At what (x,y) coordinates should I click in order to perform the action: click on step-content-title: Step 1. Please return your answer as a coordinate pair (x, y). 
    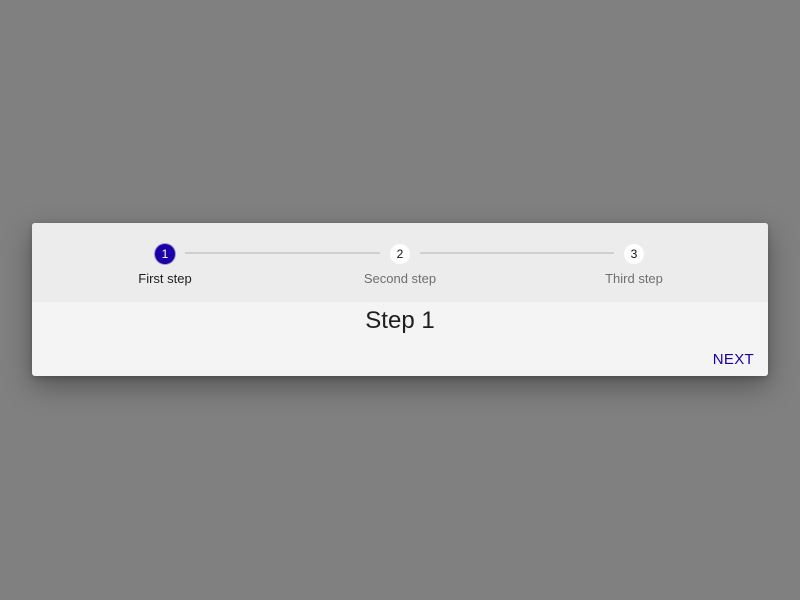
    Looking at the image, I should click on (400, 320).